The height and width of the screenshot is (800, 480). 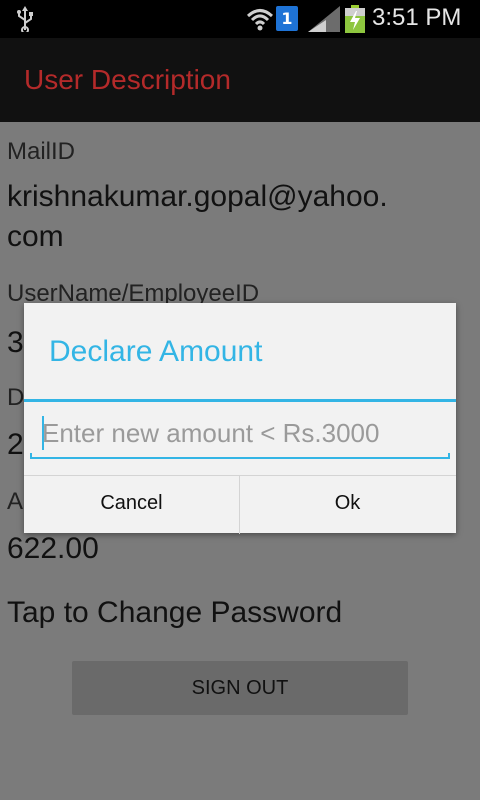 I want to click on field4-label: A, so click(x=15, y=501).